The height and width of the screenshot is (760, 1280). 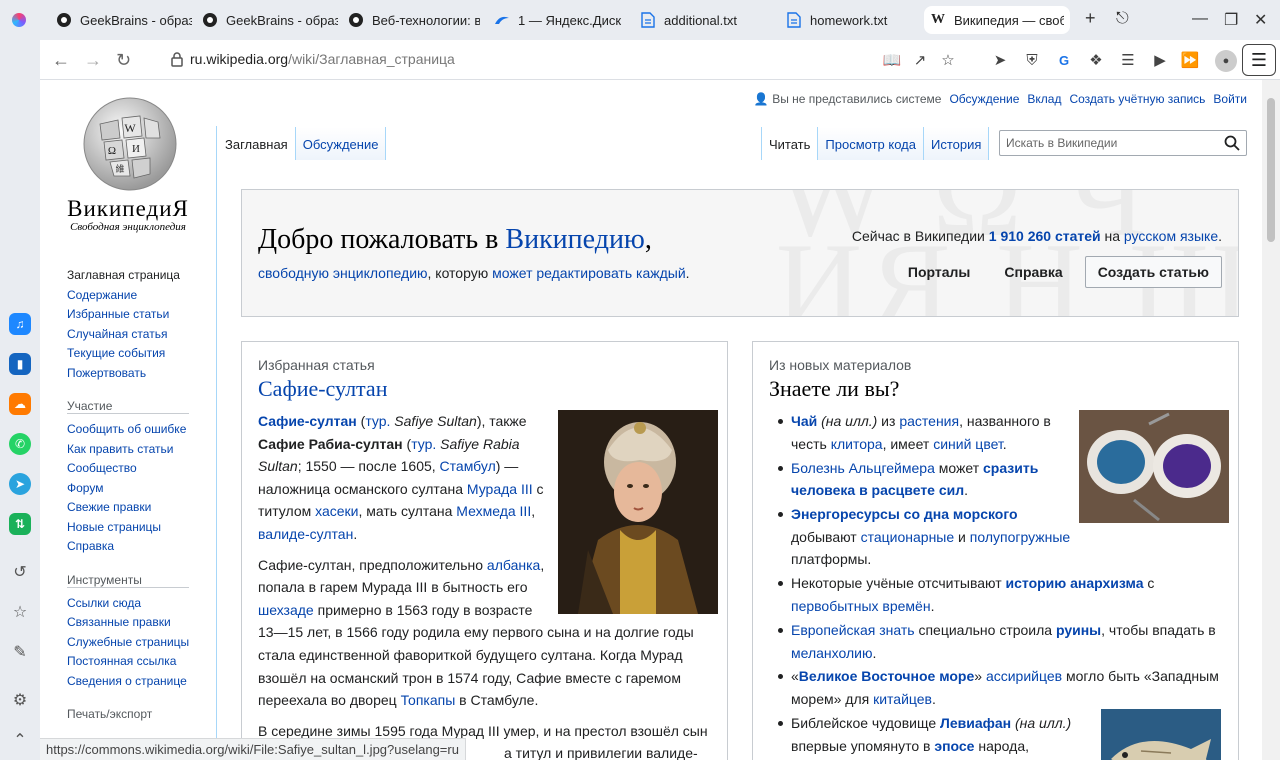 I want to click on nav-forum: Форум, so click(x=142, y=489).